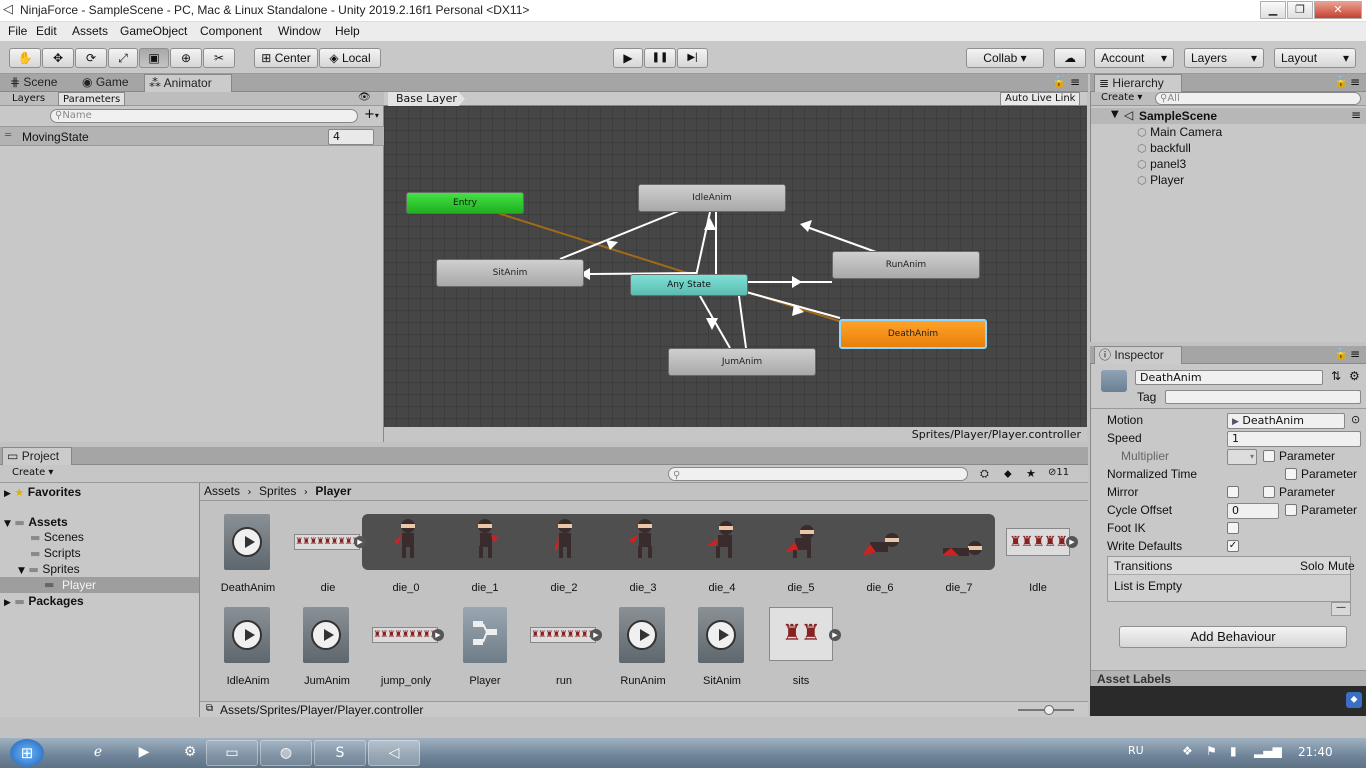 This screenshot has height=768, width=1366. Describe the element at coordinates (1134, 58) in the screenshot. I see `account-dropdown: Account ▾` at that location.